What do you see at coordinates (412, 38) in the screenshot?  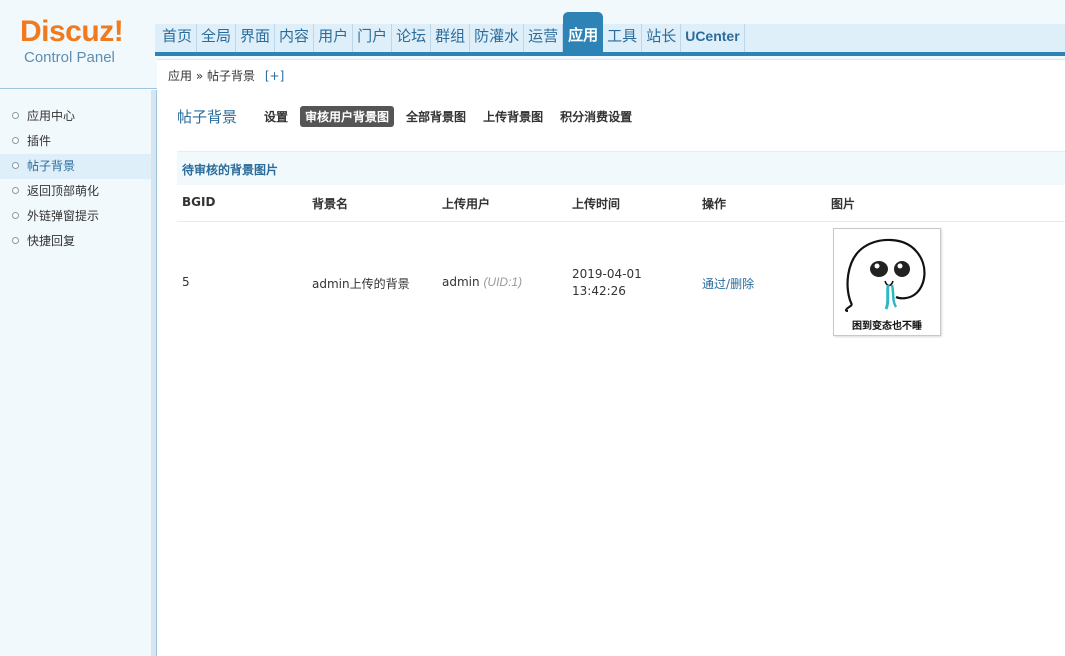 I see `nav-item-forum: 论坛` at bounding box center [412, 38].